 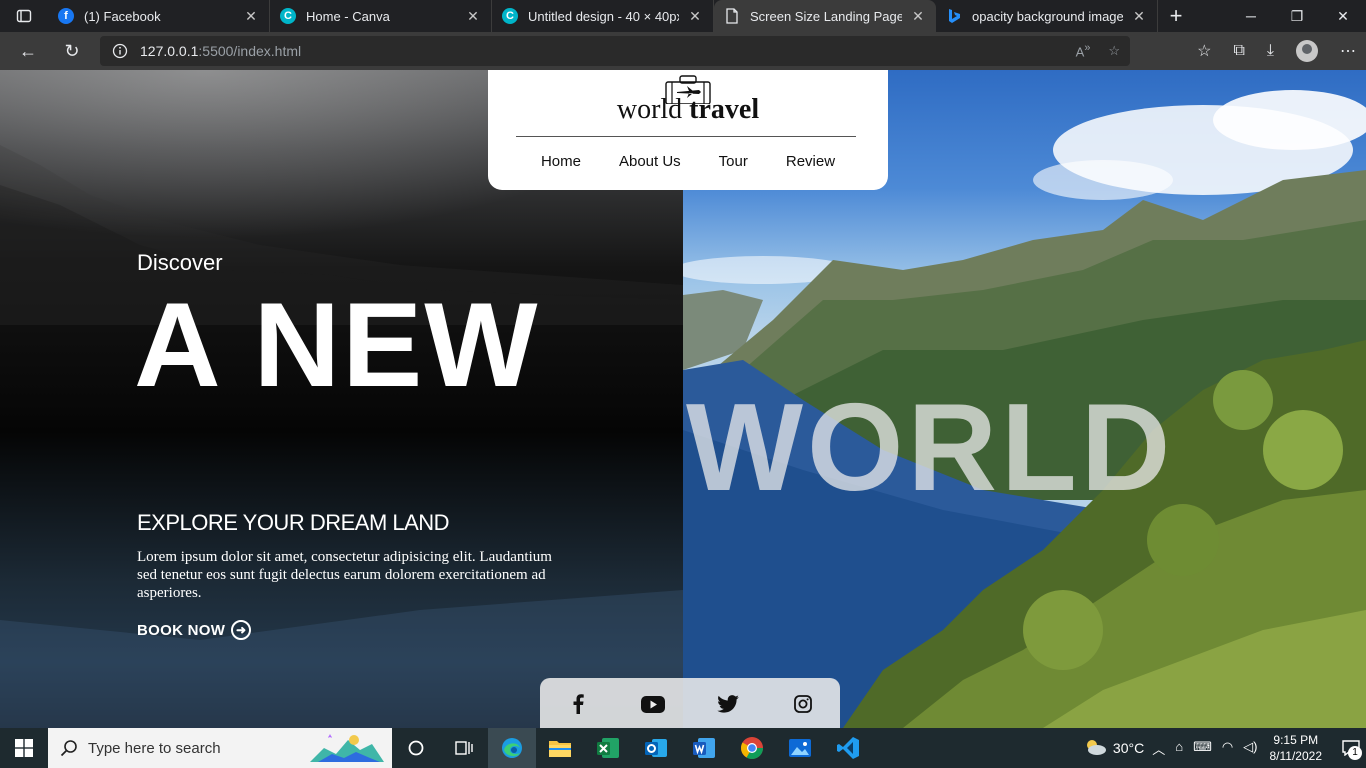 I want to click on back-button: ←, so click(x=28, y=51).